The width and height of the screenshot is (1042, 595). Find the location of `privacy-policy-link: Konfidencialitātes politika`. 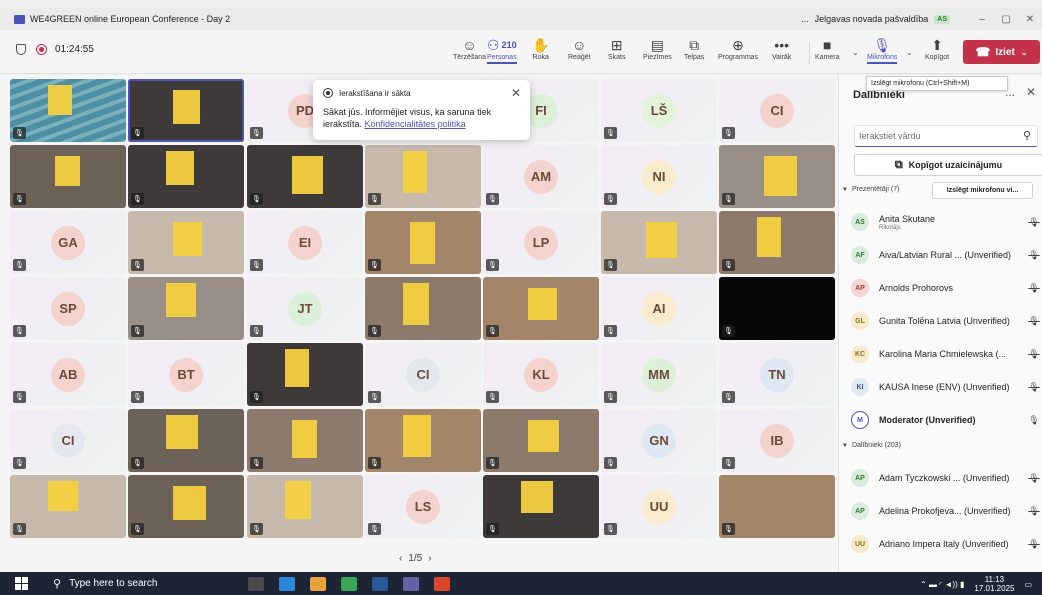

privacy-policy-link: Konfidencialitātes politika is located at coordinates (415, 124).